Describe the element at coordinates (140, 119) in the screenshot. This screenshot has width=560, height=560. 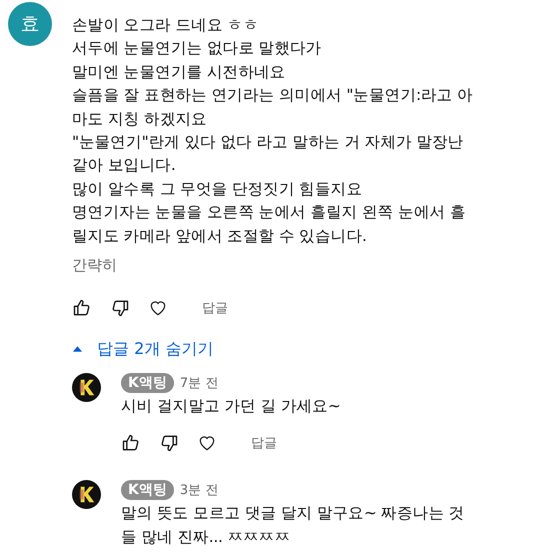
I see `comment-line: 마도 지칭 하겠지요` at that location.